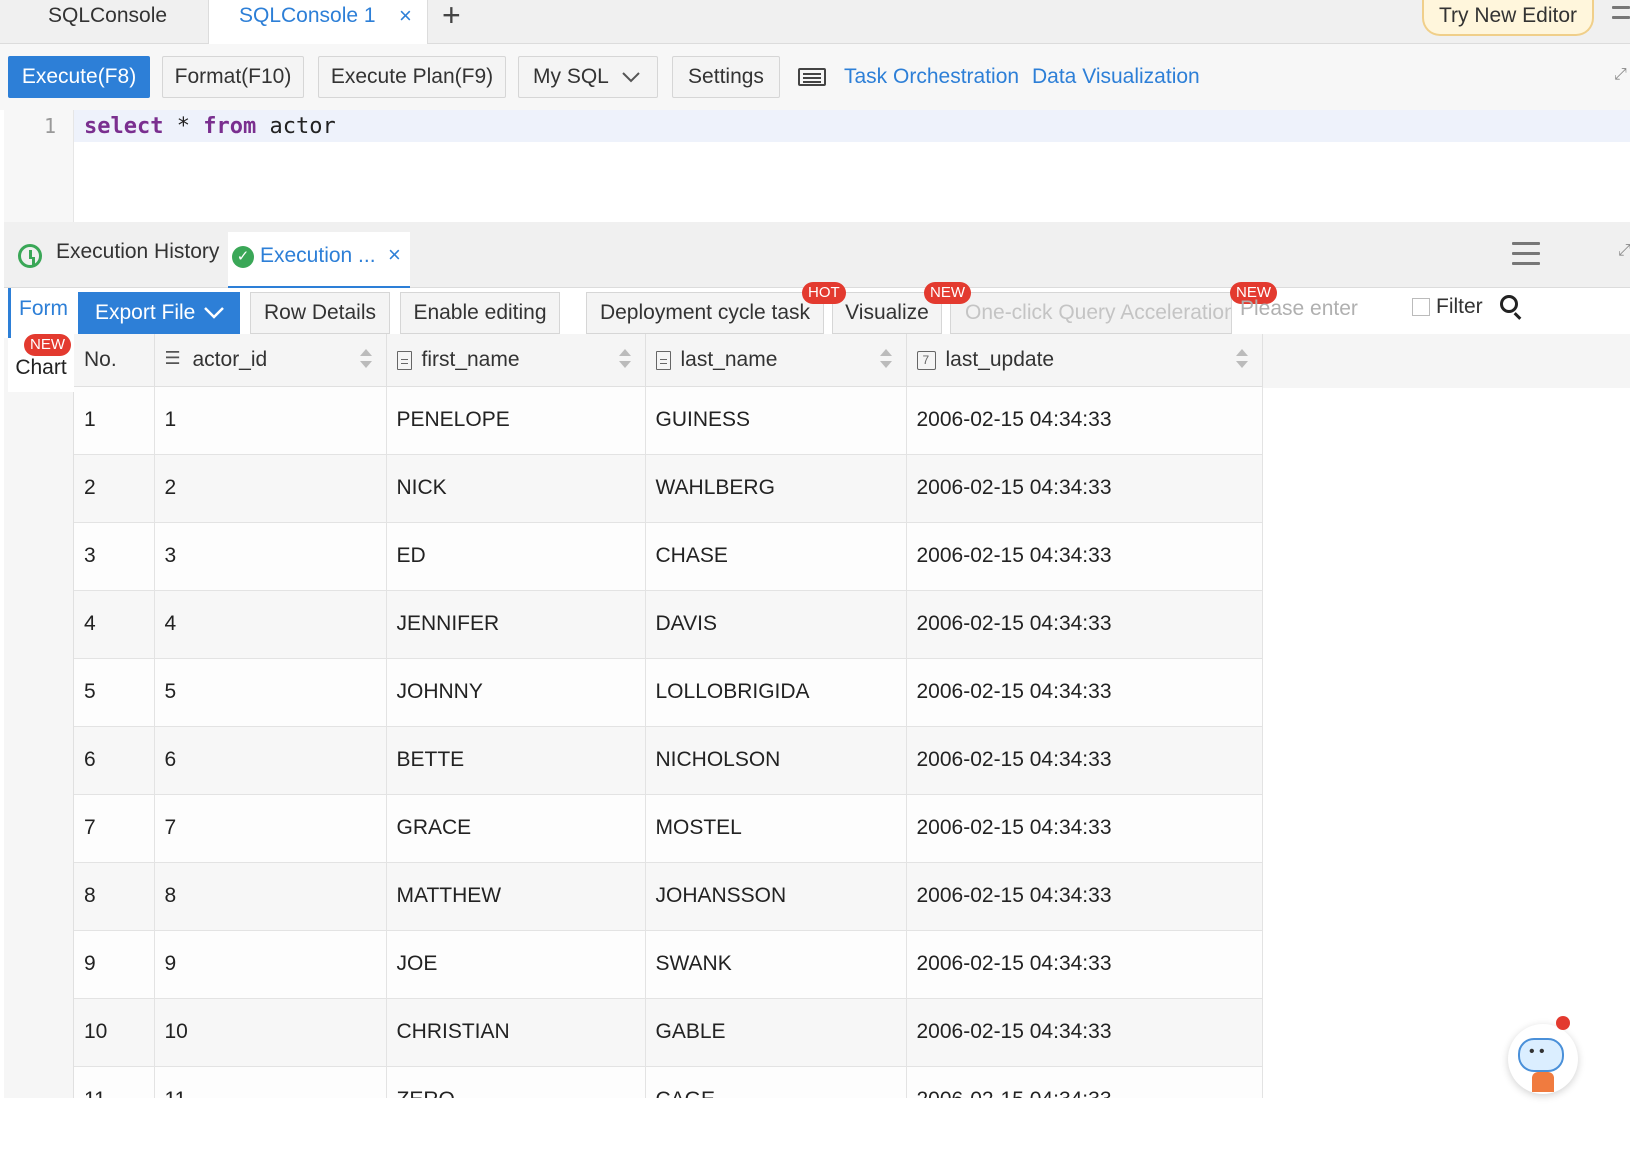  What do you see at coordinates (159, 313) in the screenshot?
I see `export-file-button: Export File` at bounding box center [159, 313].